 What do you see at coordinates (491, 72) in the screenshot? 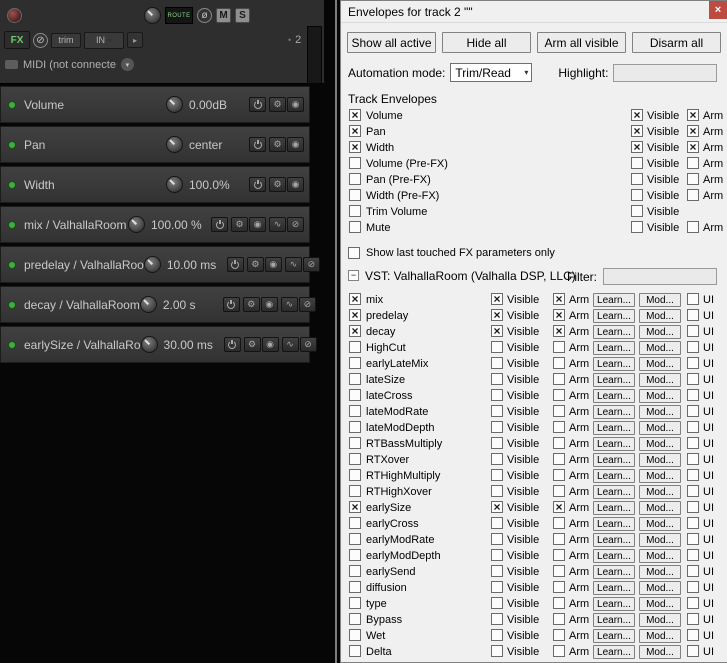
I see `automation-mode-select: Trim/Read ▾` at bounding box center [491, 72].